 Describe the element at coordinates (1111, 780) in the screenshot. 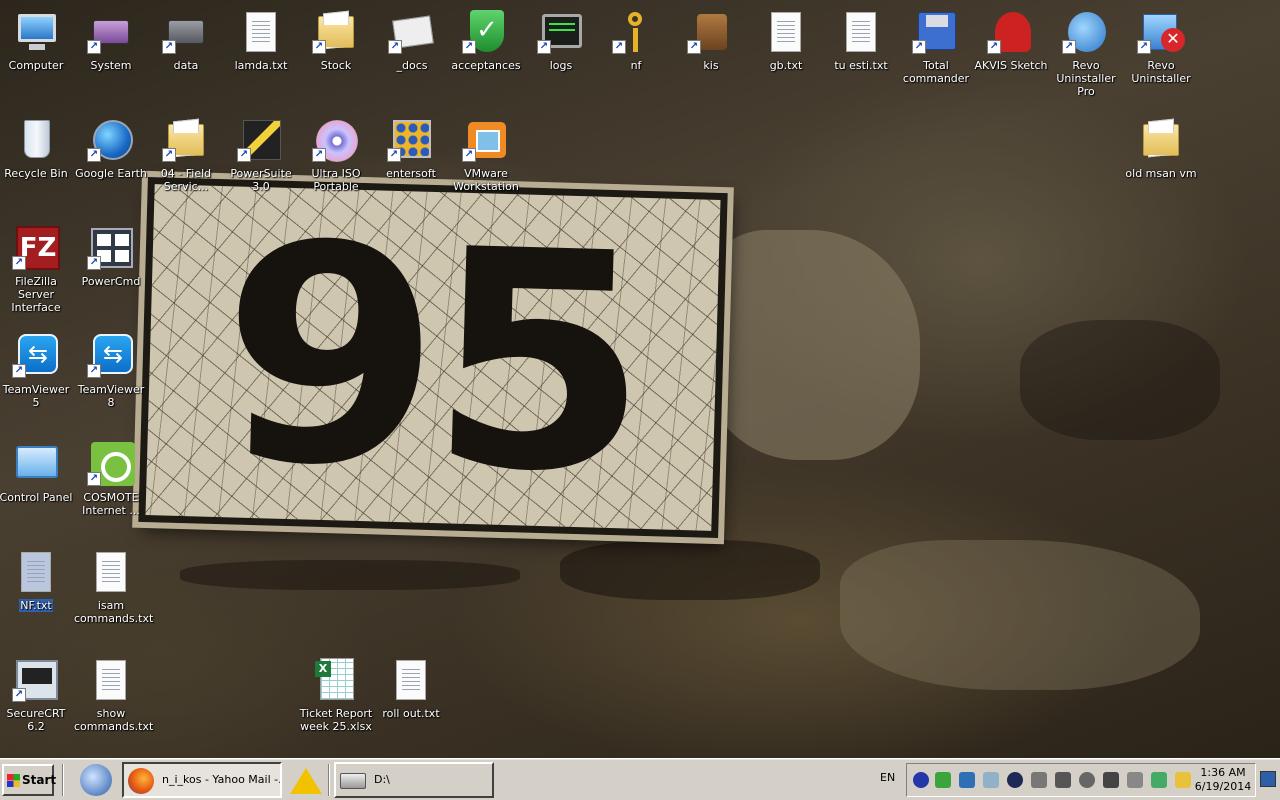

I see `tool-icon` at that location.